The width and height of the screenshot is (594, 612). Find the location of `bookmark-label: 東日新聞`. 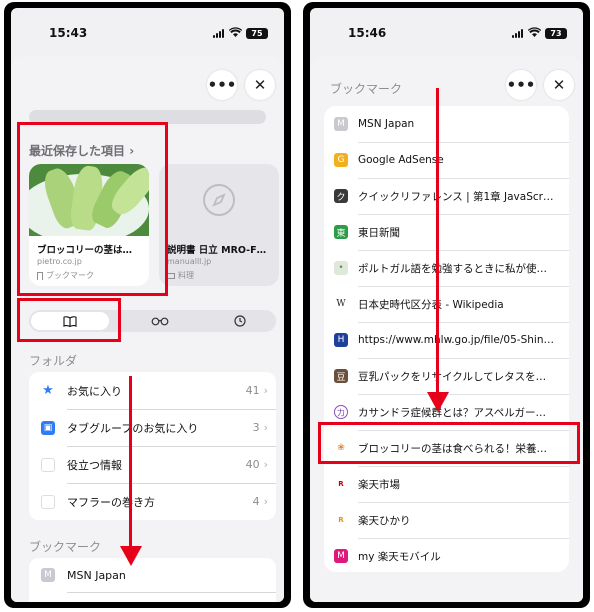

bookmark-label: 東日新聞 is located at coordinates (379, 232).